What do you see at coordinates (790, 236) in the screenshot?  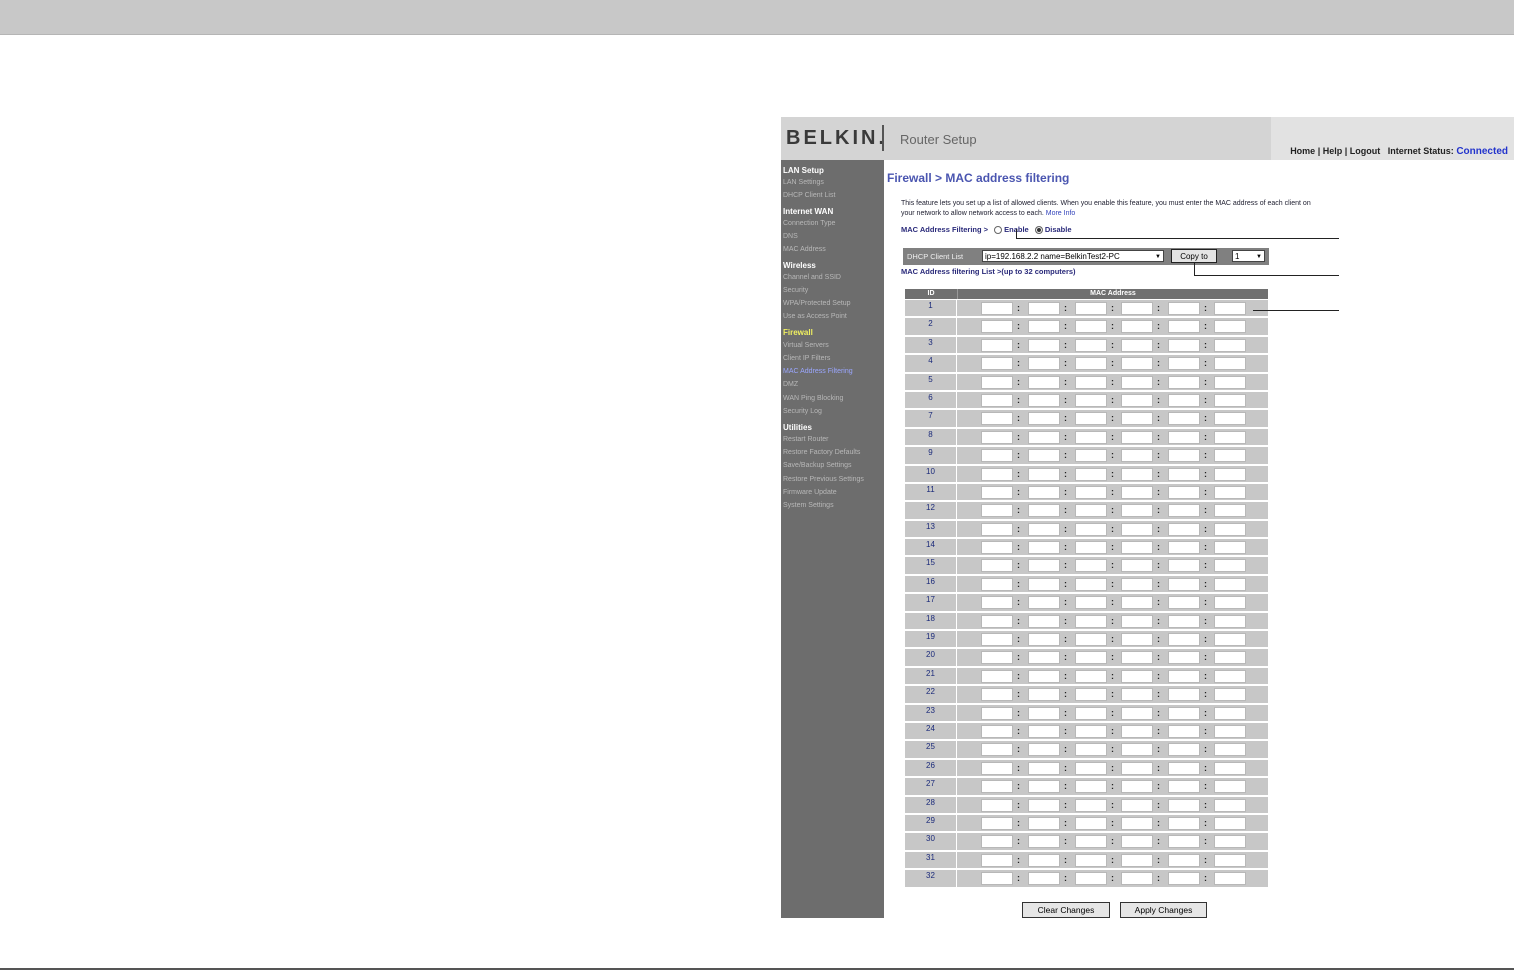 I see `sidebar-item: DNS` at bounding box center [790, 236].